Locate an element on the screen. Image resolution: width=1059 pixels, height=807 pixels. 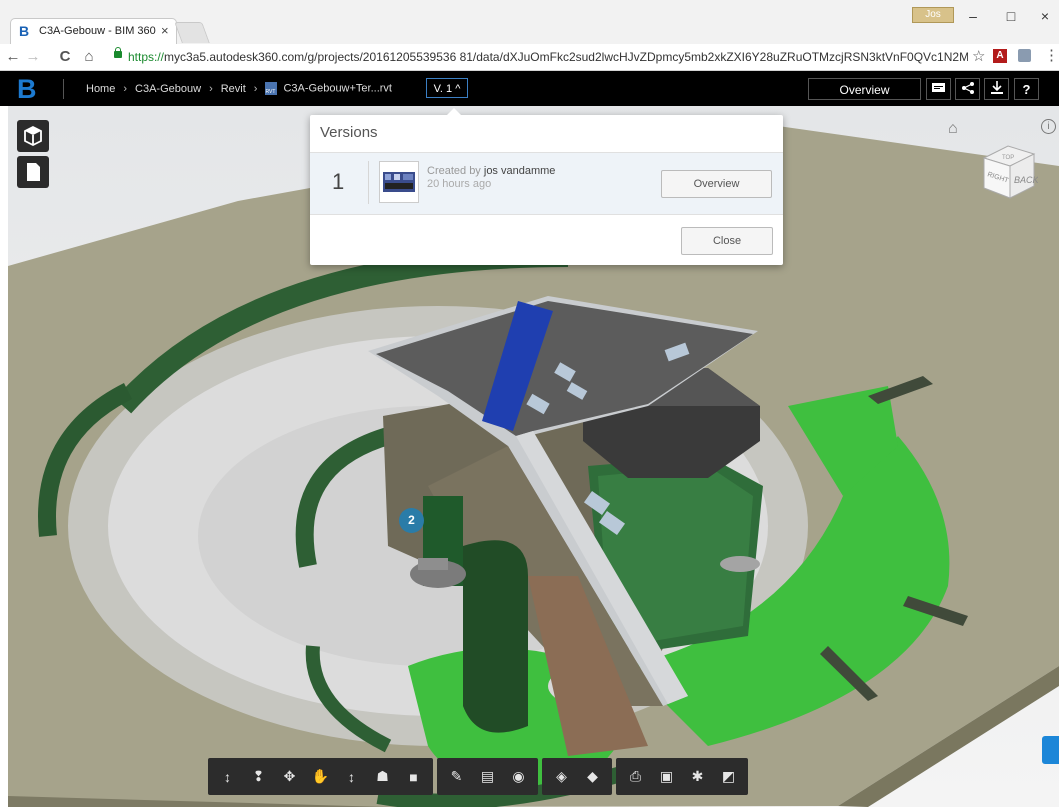
first-person-icon: ❢ is located at coordinates (258, 776).